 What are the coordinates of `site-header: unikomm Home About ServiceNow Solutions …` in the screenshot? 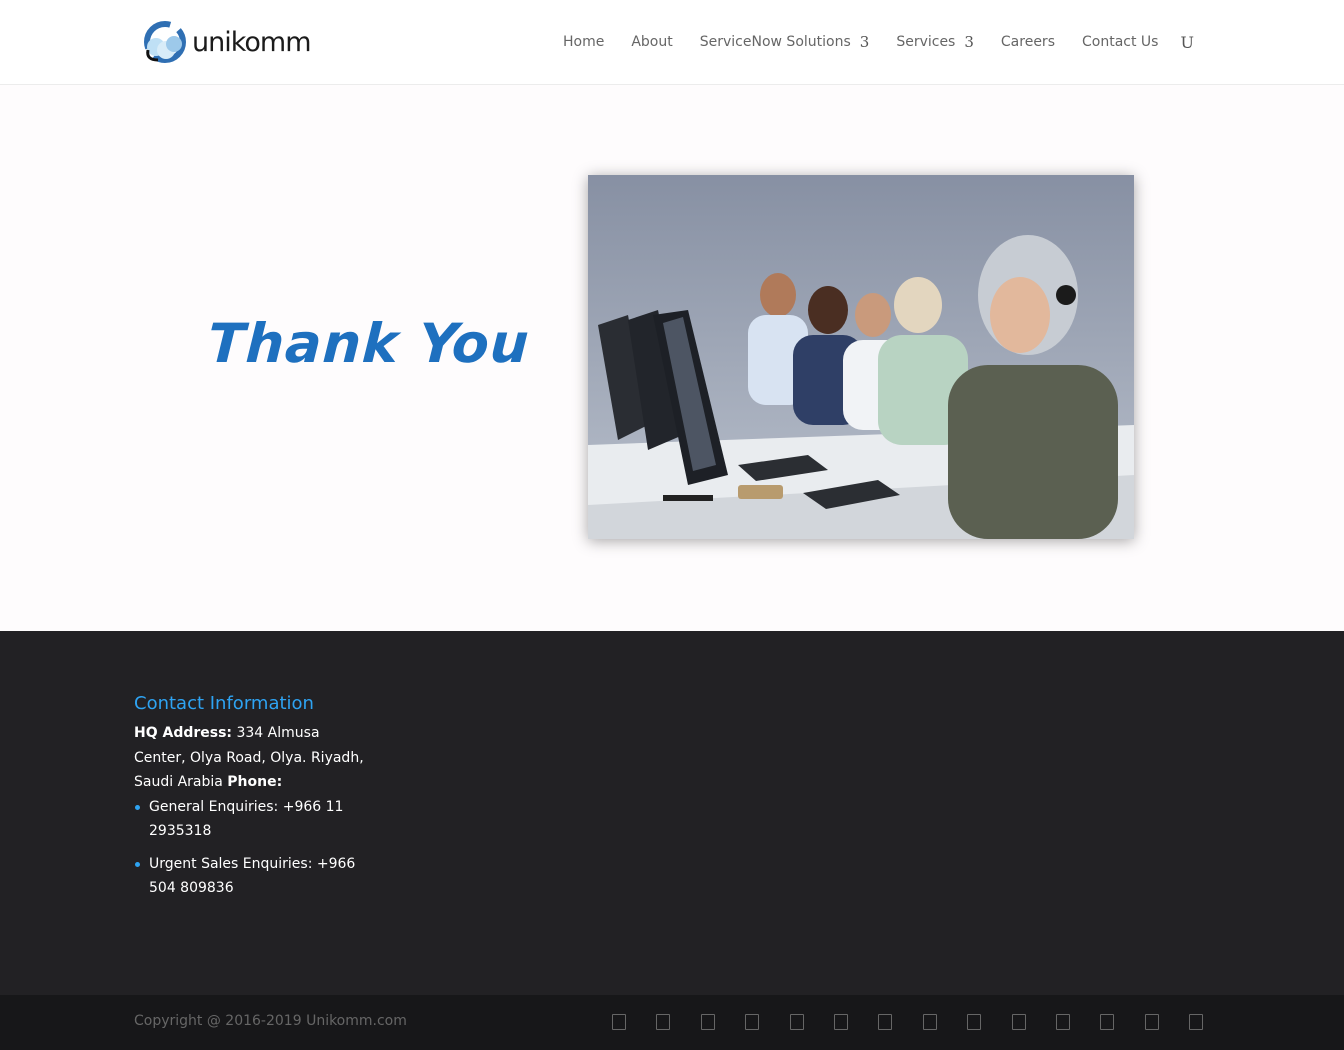 It's located at (672, 42).